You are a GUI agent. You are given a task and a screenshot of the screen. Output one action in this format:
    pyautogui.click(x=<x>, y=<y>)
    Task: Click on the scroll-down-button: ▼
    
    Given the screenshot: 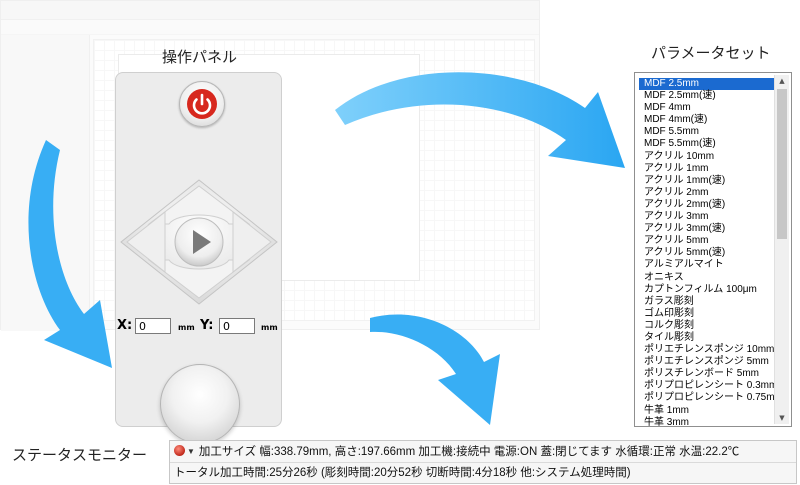 What is the action you would take?
    pyautogui.click(x=782, y=418)
    